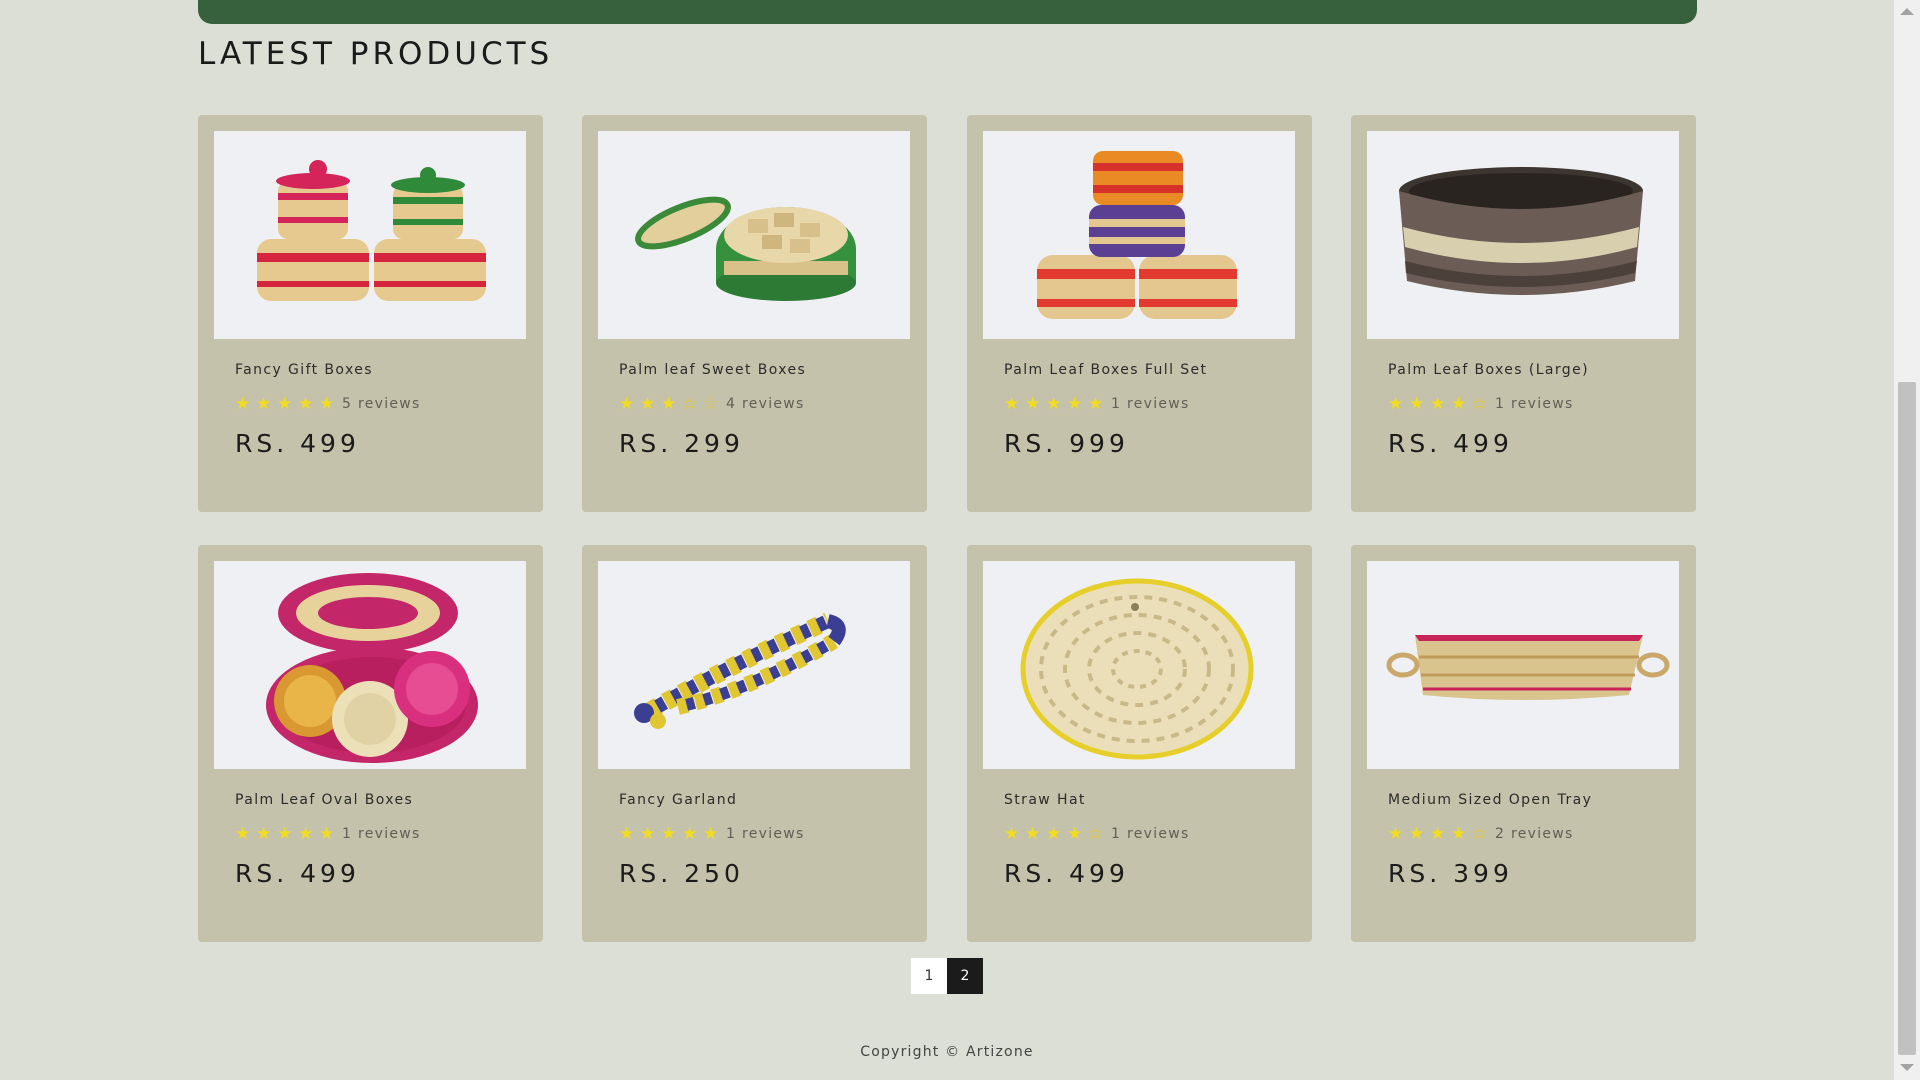  Describe the element at coordinates (1490, 800) in the screenshot. I see `product-name: Medium Sized Open Tray` at that location.